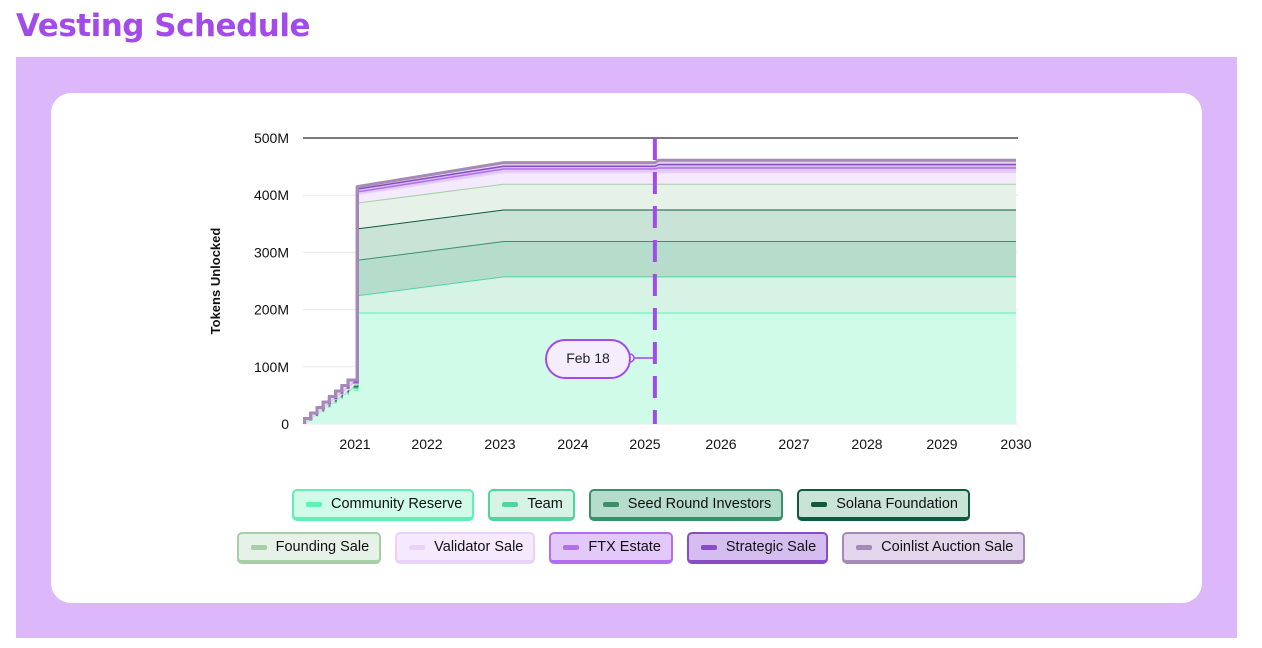 The image size is (1262, 648). What do you see at coordinates (545, 504) in the screenshot?
I see `legend-label: Team` at bounding box center [545, 504].